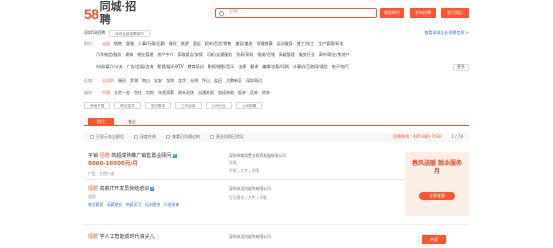 Image resolution: width=553 pixels, height=248 pixels. I want to click on industry-item: 旅游, so click(185, 44).